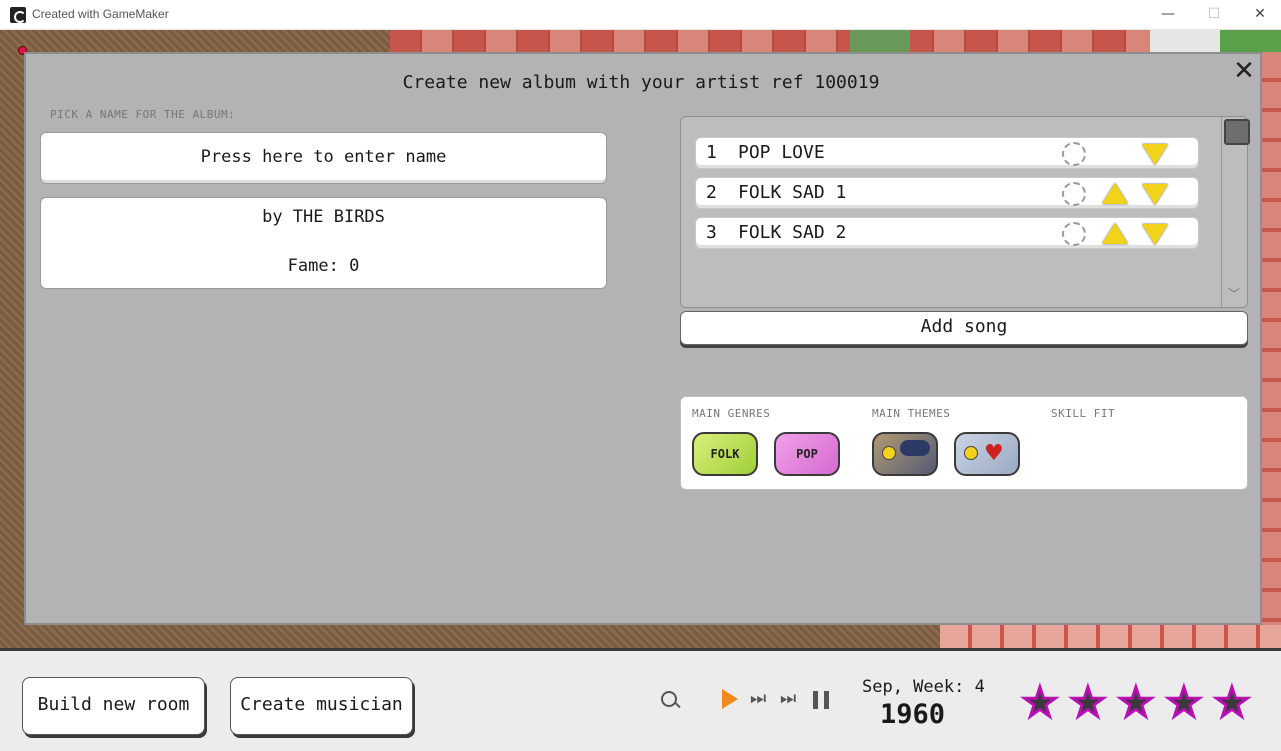 The width and height of the screenshot is (1281, 751). What do you see at coordinates (1185, 41) in the screenshot?
I see `white-tile` at bounding box center [1185, 41].